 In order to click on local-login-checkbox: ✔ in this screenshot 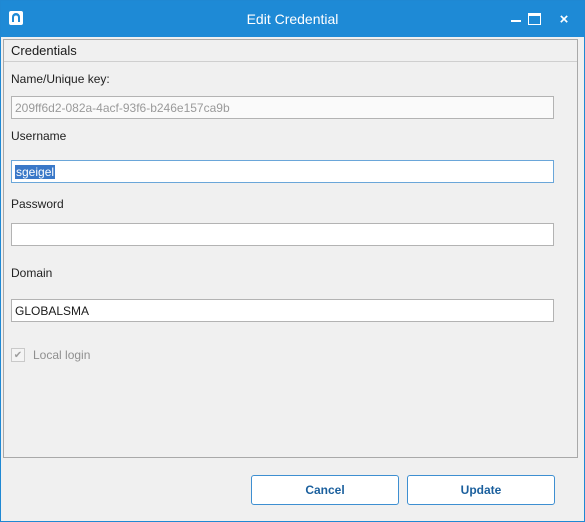, I will do `click(18, 355)`.